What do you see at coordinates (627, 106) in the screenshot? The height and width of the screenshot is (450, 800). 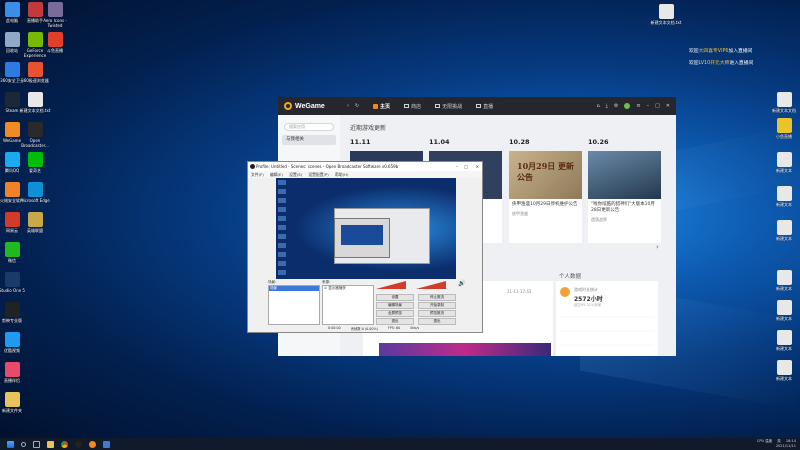 I see `avatar` at bounding box center [627, 106].